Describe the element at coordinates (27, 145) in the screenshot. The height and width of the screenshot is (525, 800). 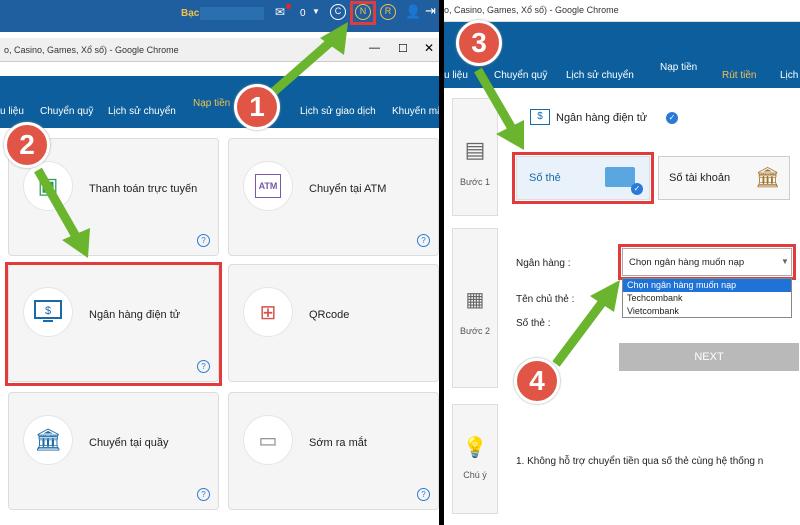
I see `step-marker-2: 2` at that location.